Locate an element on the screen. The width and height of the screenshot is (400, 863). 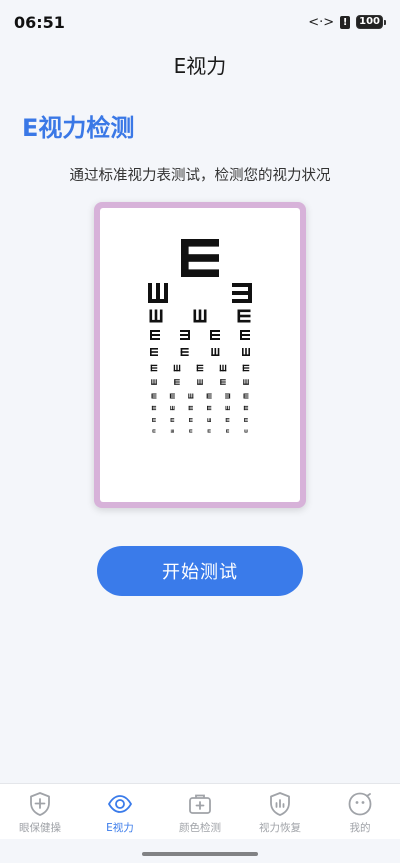
bottom-tab-bar: 眼保健操 E视力 颜色检测 视力恢复 我的 is located at coordinates (200, 811).